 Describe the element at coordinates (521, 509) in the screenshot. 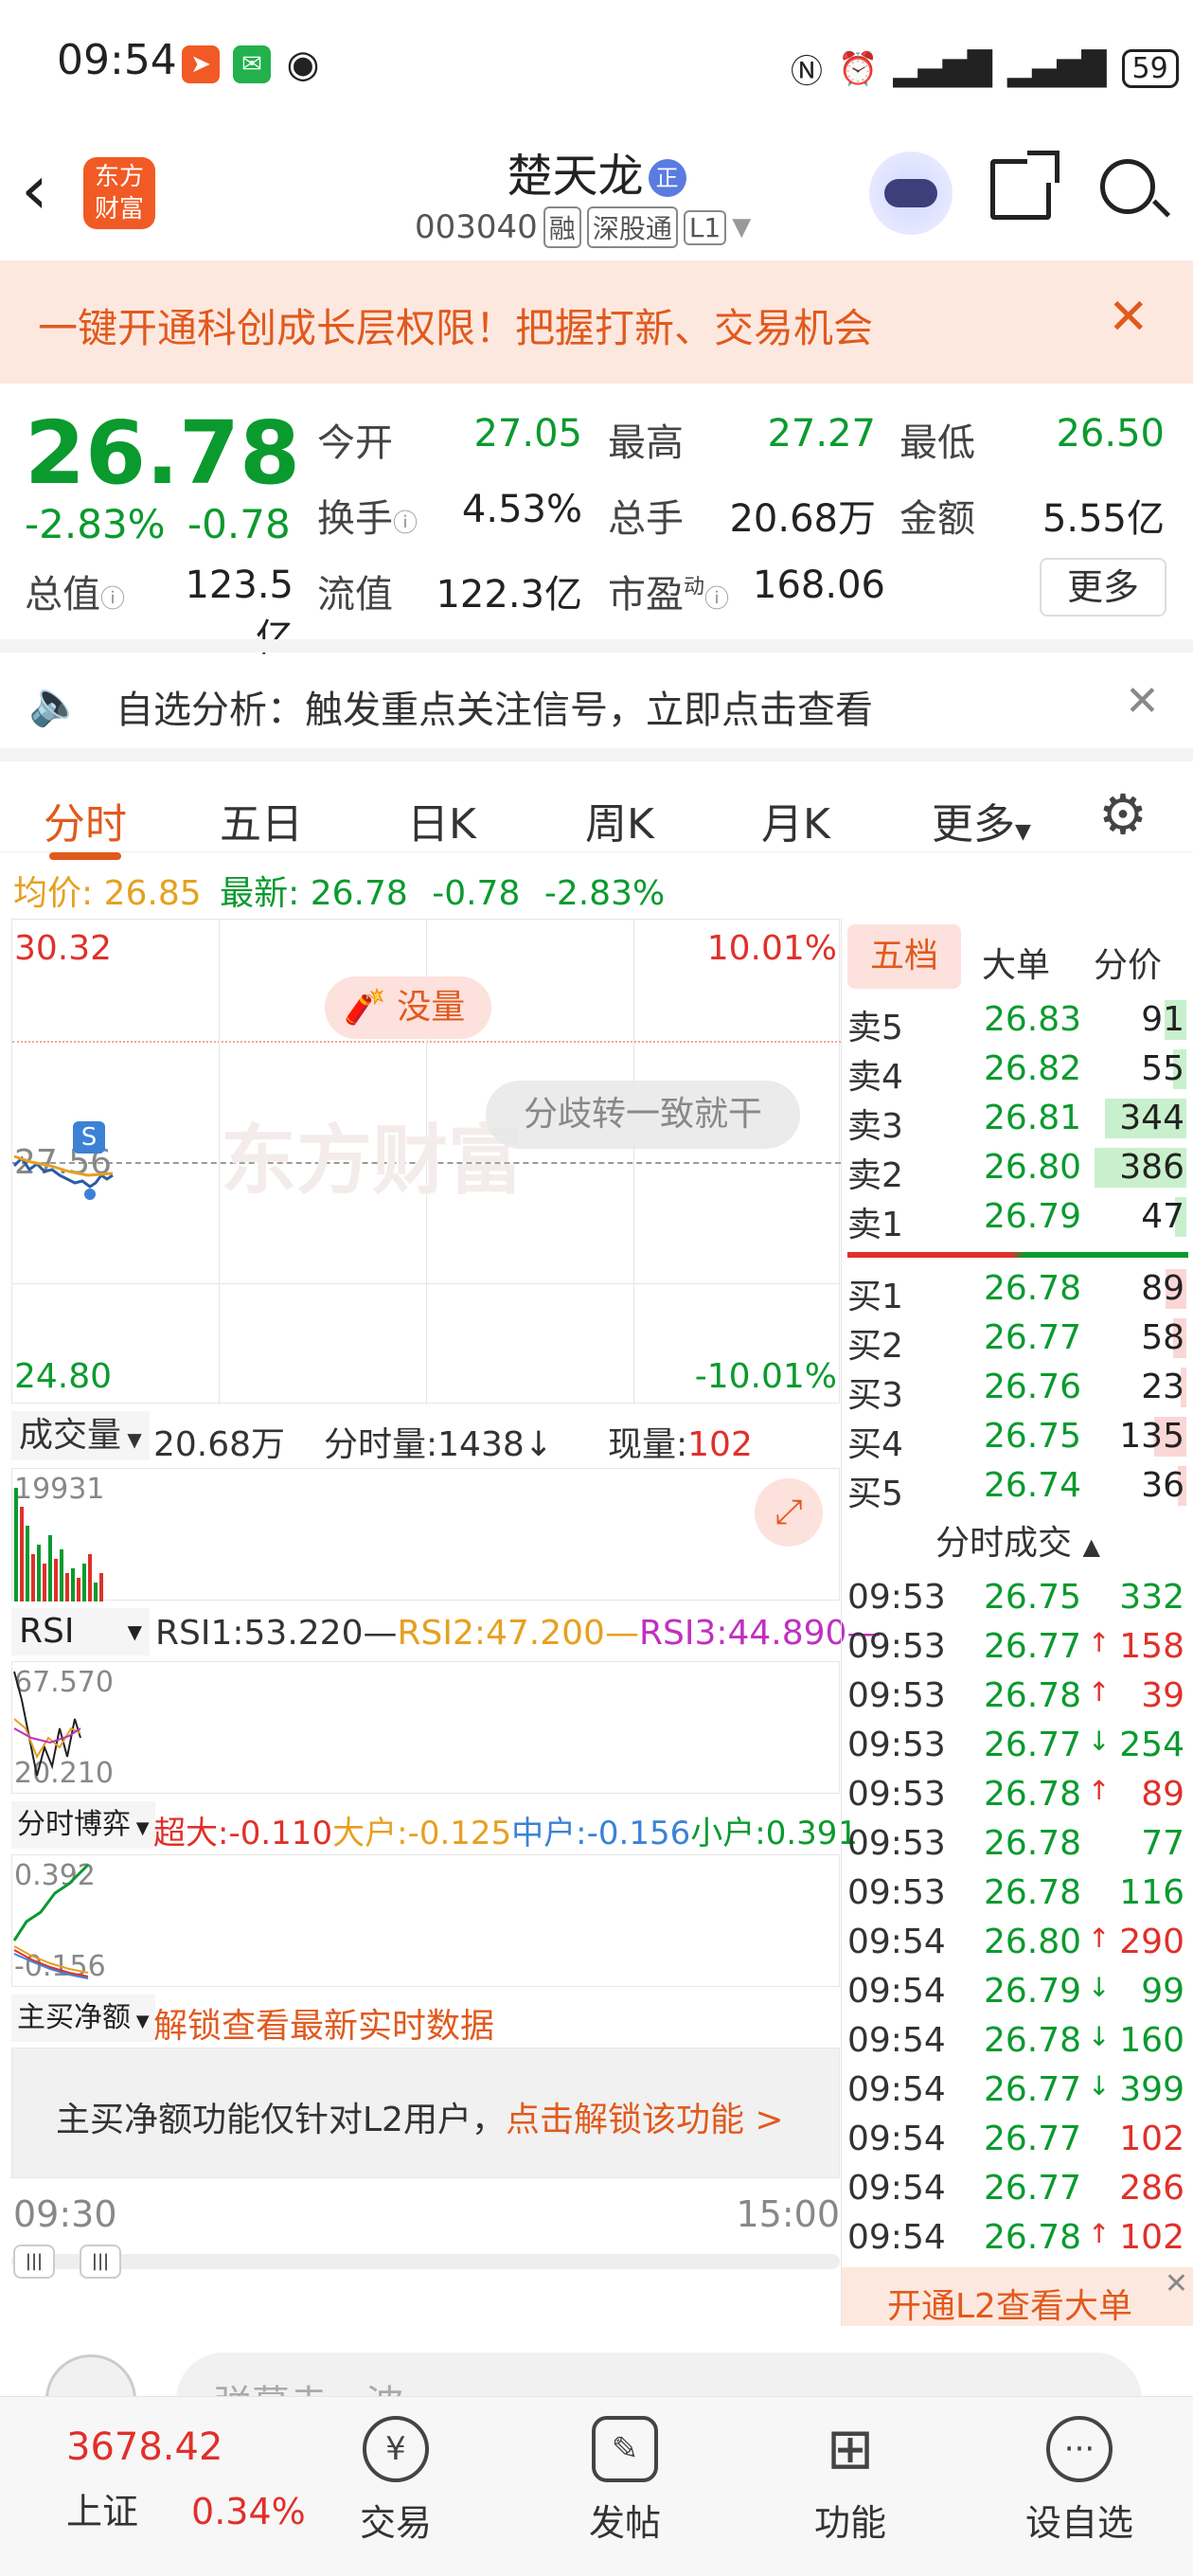

I see `turnover-value: 4.53%` at that location.